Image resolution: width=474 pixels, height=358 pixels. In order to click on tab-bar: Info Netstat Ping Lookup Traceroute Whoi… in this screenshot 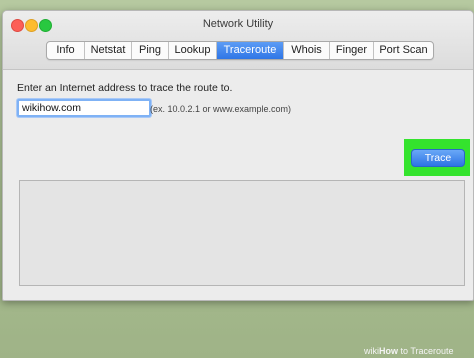, I will do `click(240, 50)`.